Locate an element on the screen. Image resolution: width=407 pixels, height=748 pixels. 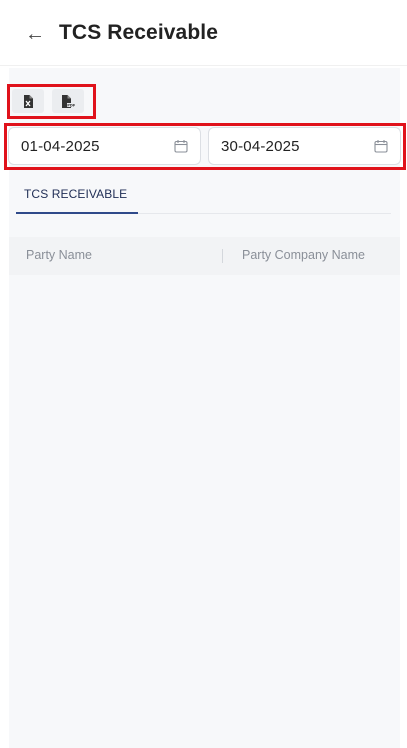
app-header: ← TCS Receivable is located at coordinates (203, 33).